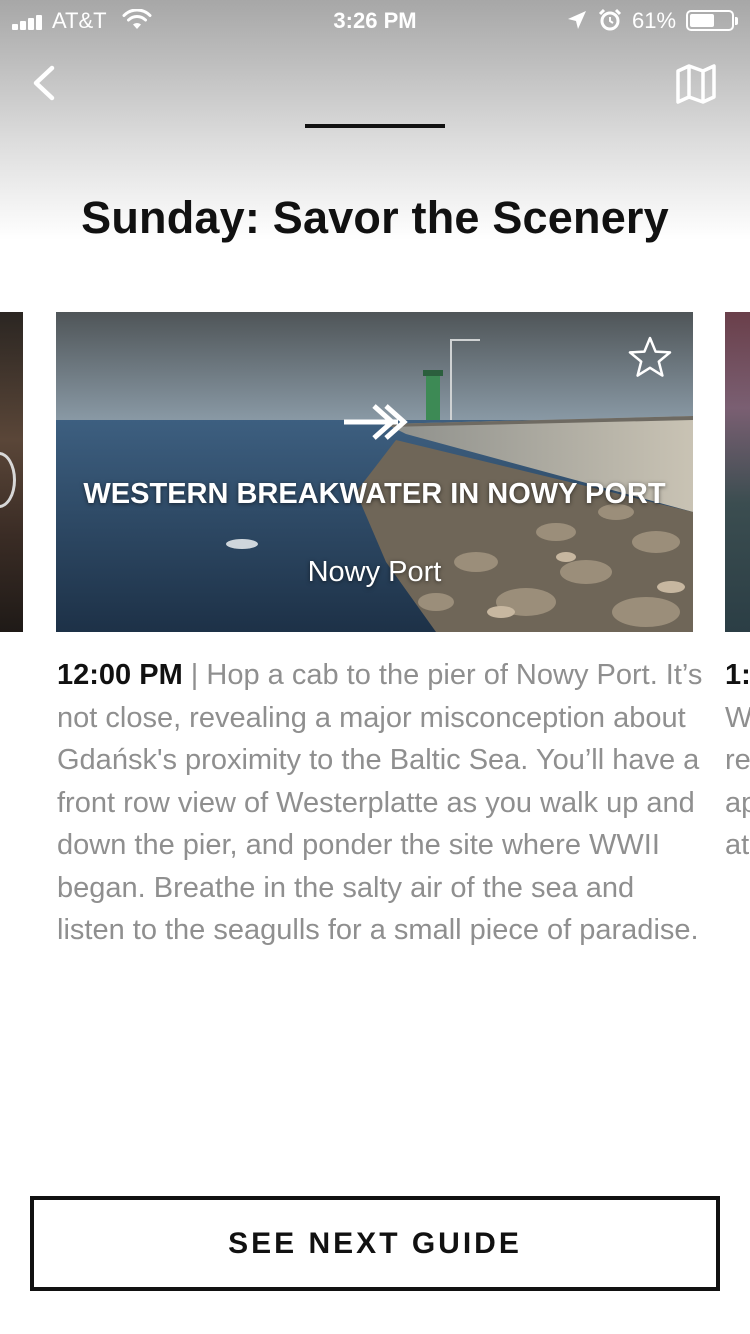 The image size is (750, 1334). I want to click on next-itinerary-peek: 1: W re ap at, so click(737, 760).